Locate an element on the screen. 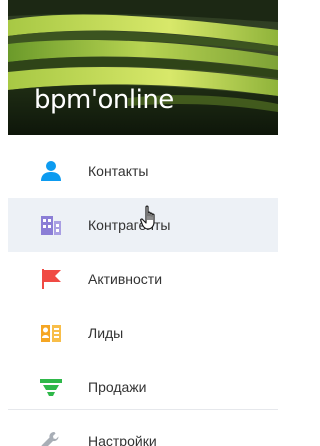 This screenshot has height=446, width=320. sidebar-item-label: Продажи is located at coordinates (117, 387).